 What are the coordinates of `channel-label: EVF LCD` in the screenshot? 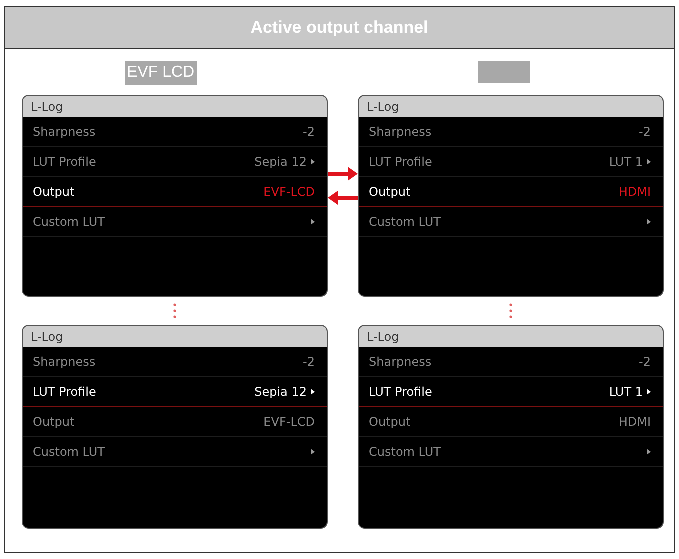 It's located at (161, 73).